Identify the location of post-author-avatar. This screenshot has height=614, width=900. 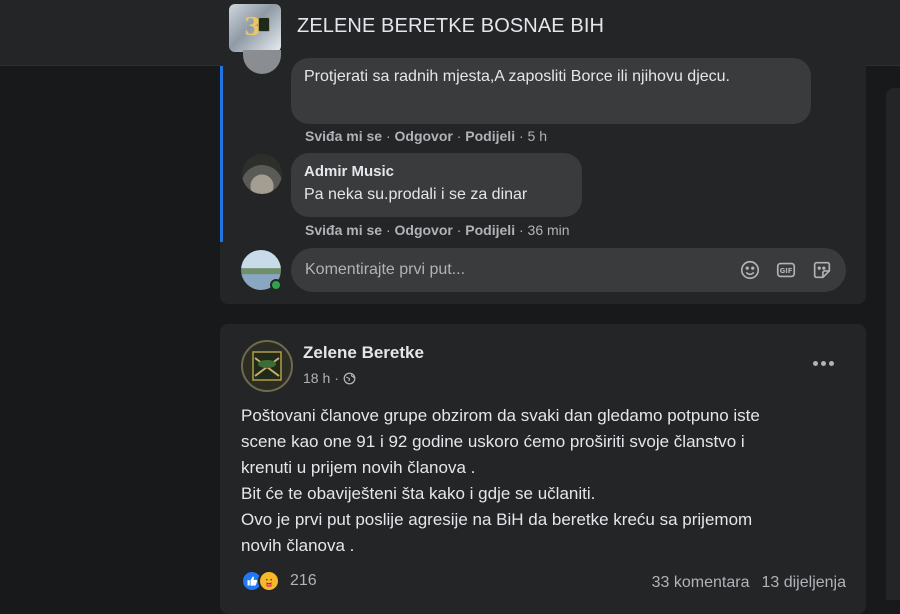
(267, 366).